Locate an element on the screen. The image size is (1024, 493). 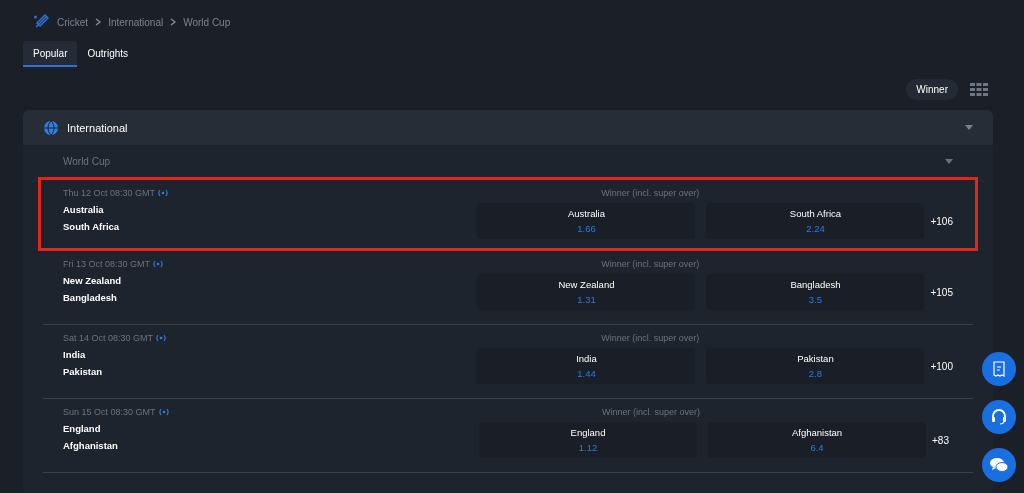
odds-button: Afghanistan 6.4 is located at coordinates (817, 440).